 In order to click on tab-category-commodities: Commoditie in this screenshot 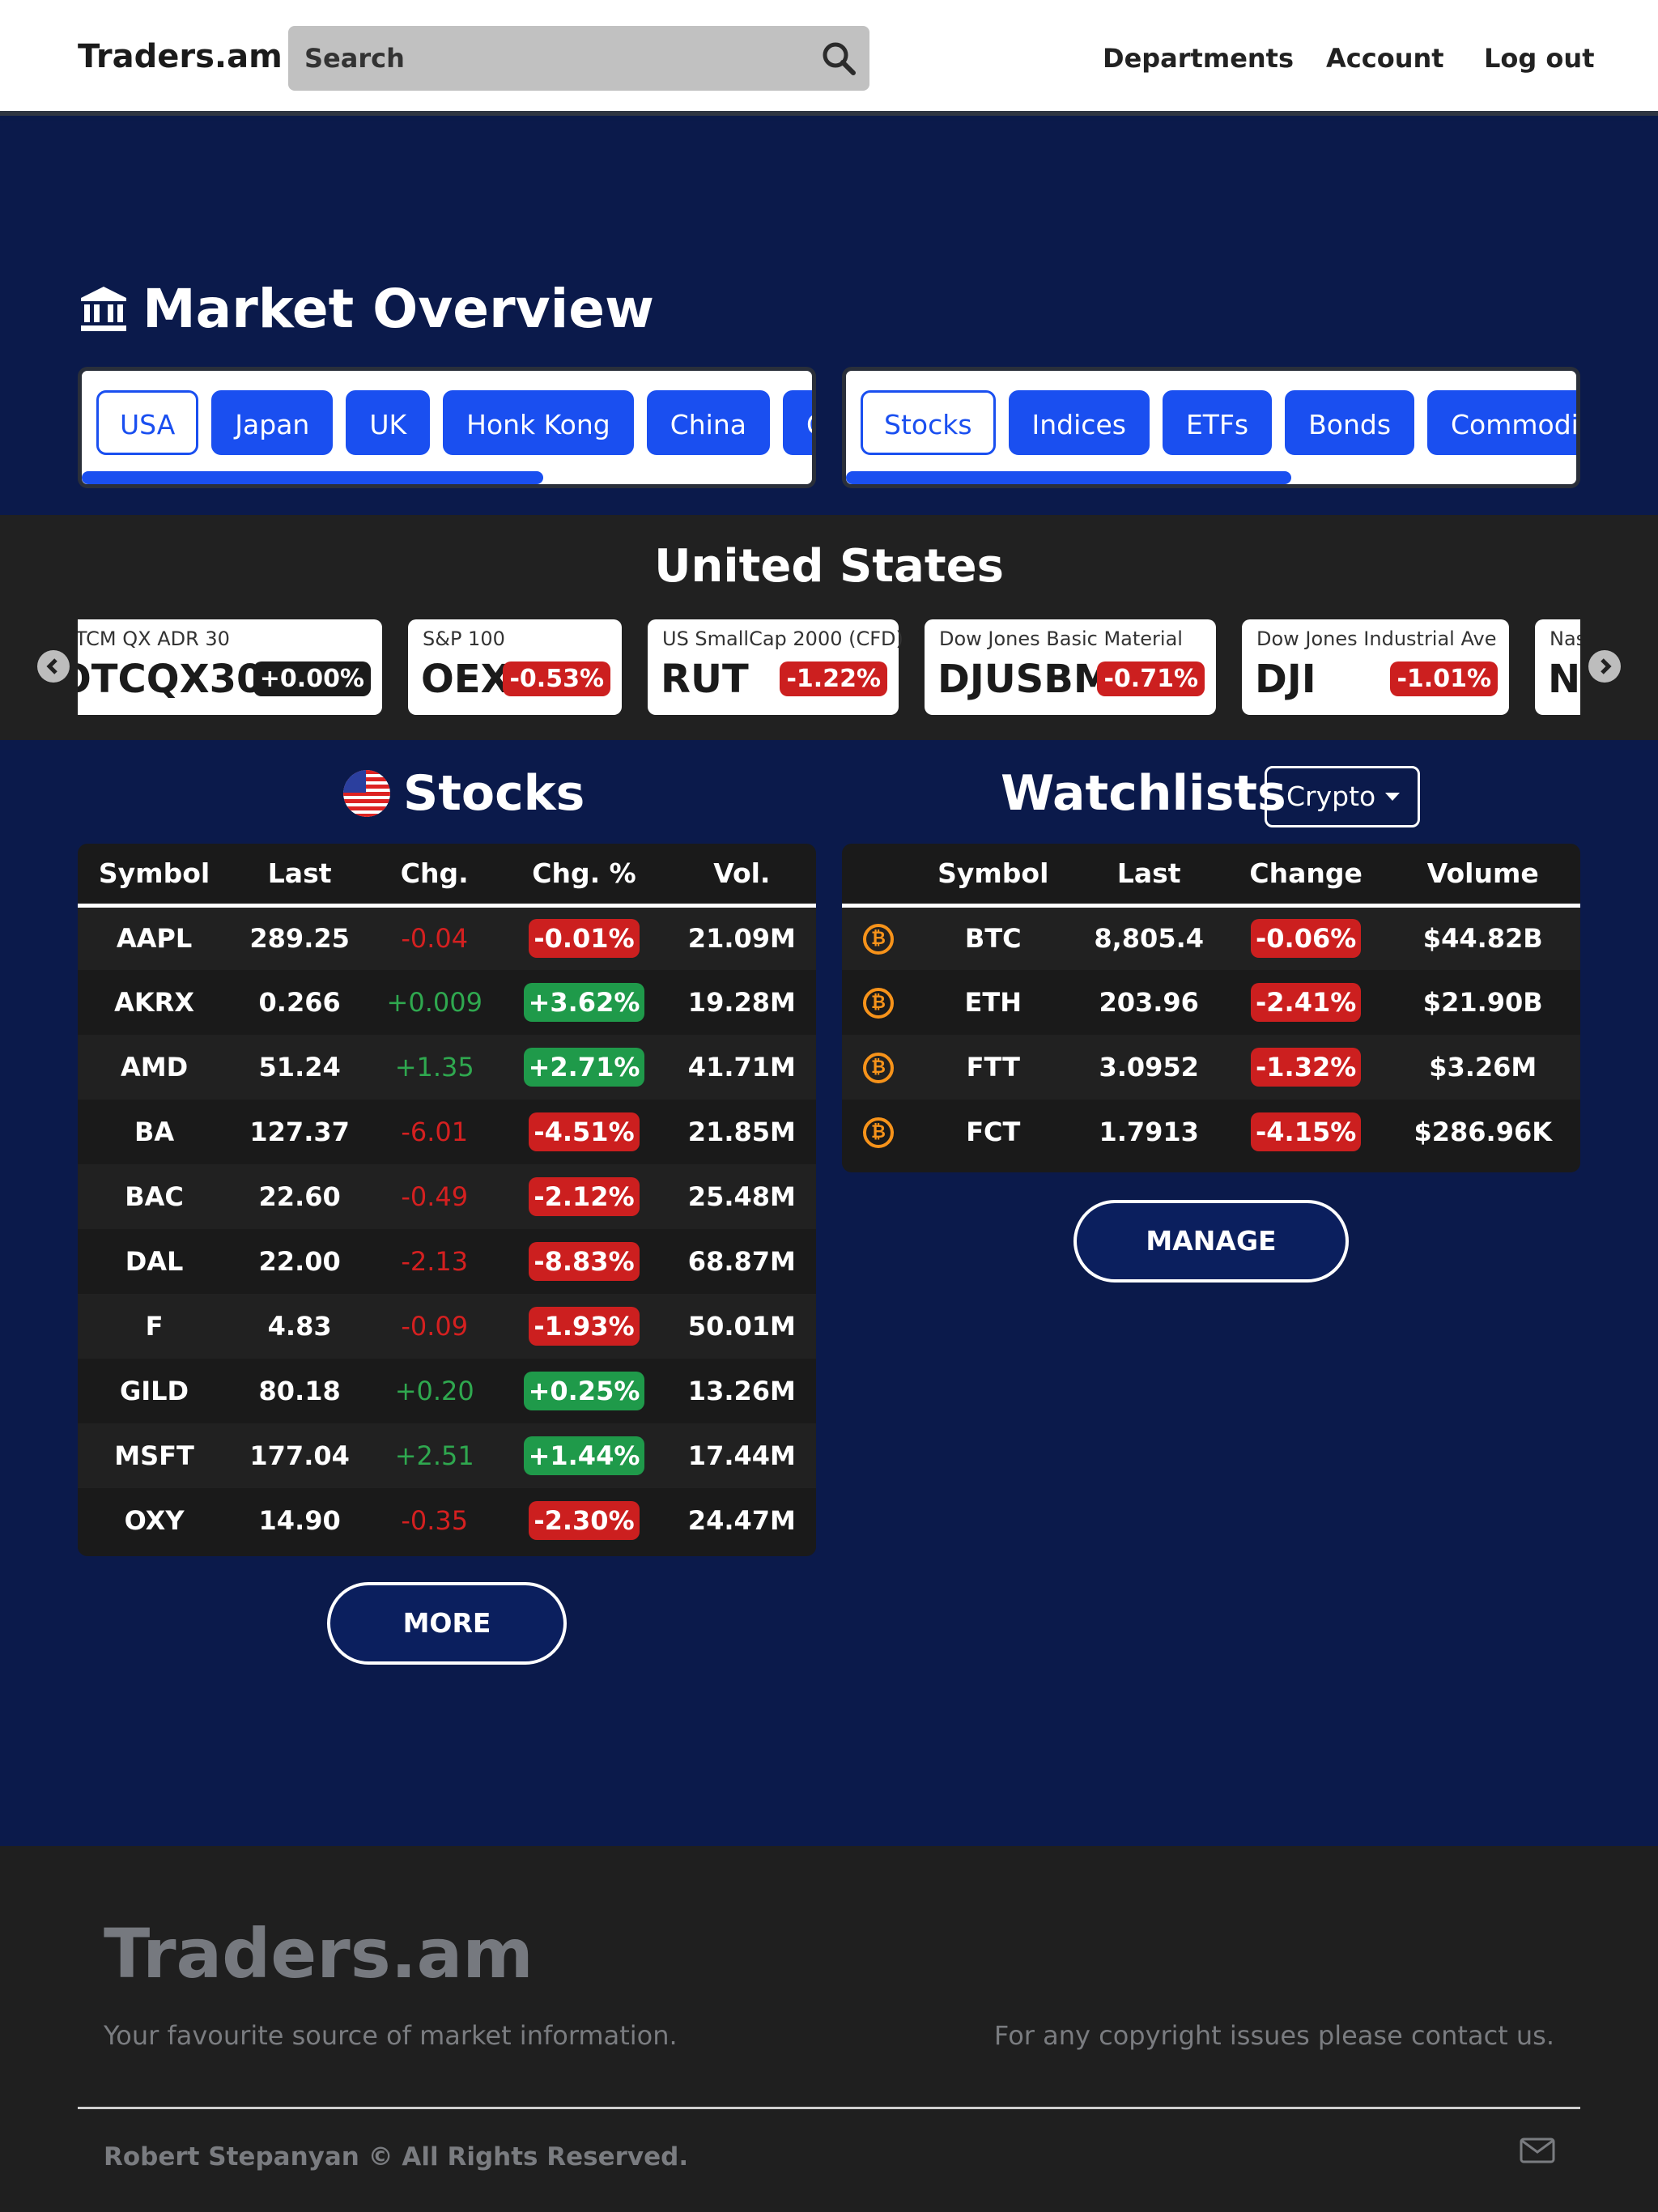, I will do `click(1501, 422)`.